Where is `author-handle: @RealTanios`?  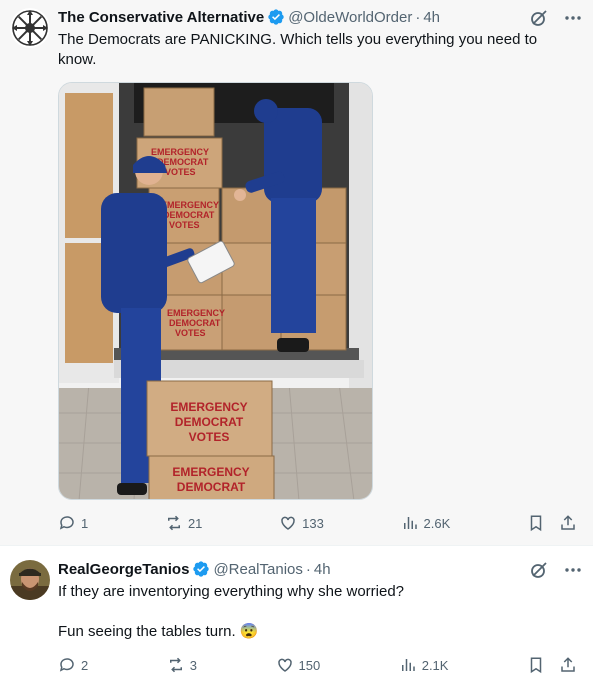
author-handle: @RealTanios is located at coordinates (257, 569).